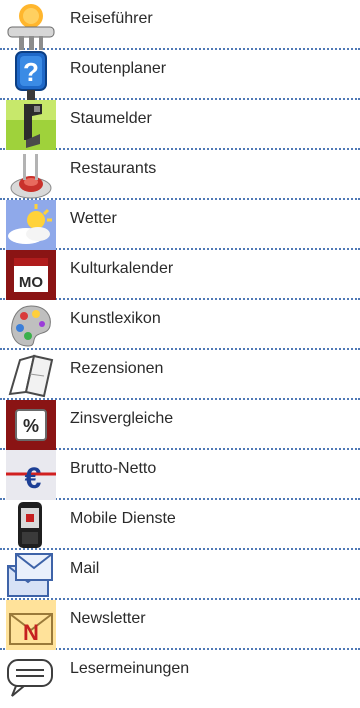 The image size is (360, 708). What do you see at coordinates (180, 525) in the screenshot?
I see `menu-item-mobile-dienste: Mobile Dienste` at bounding box center [180, 525].